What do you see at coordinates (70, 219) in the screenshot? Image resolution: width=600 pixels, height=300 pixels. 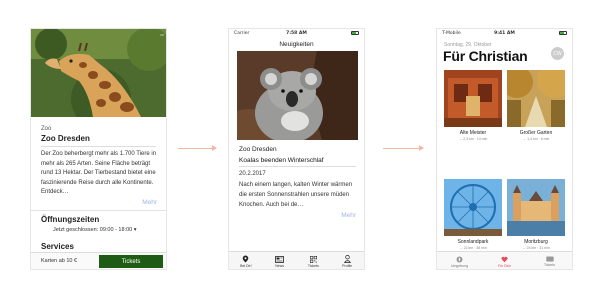 I see `opening-hours-heading: Öffnungszeiten` at bounding box center [70, 219].